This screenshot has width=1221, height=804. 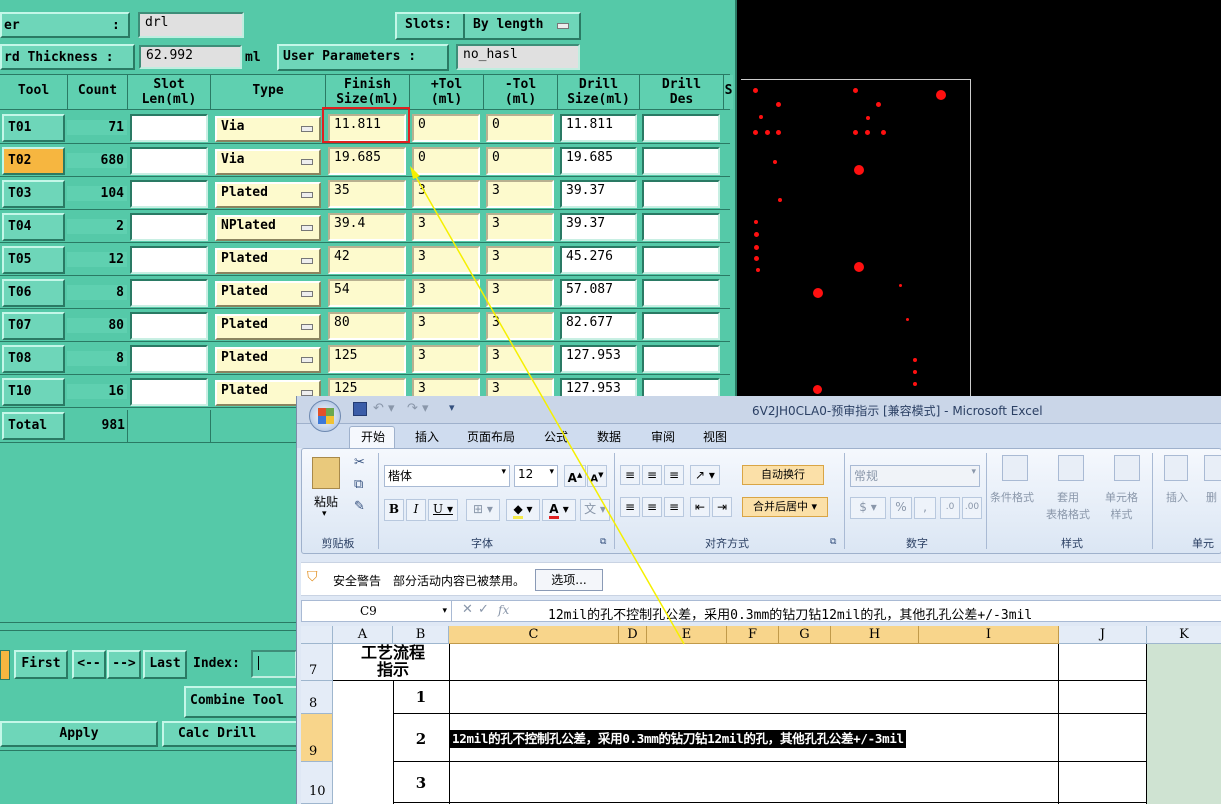 What do you see at coordinates (715, 436) in the screenshot?
I see `tab-view: 视图` at bounding box center [715, 436].